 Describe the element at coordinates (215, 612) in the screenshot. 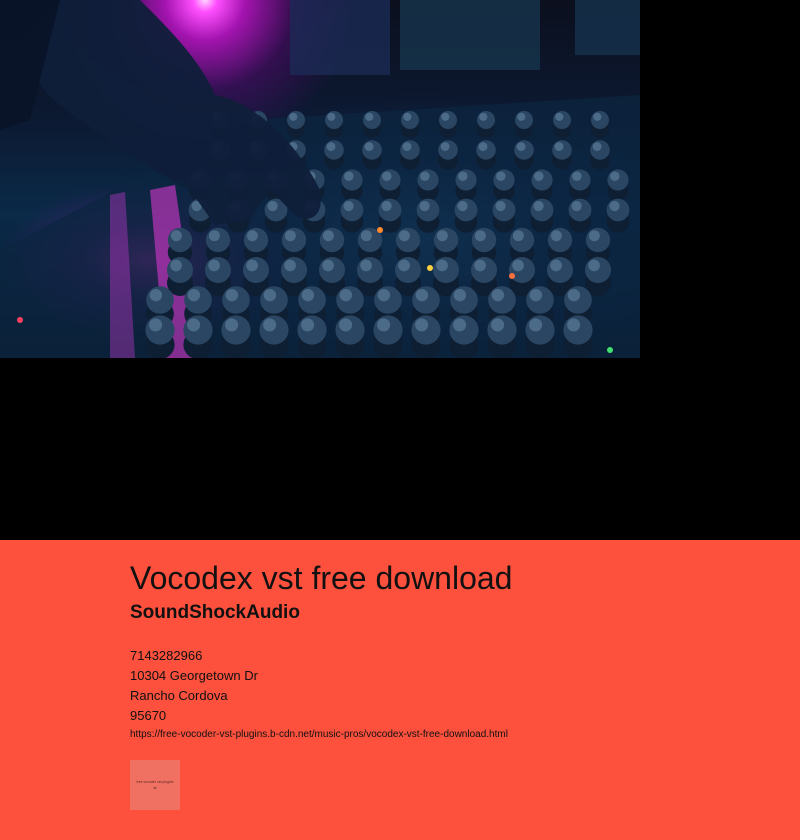

I see `business-name: SoundShockAudio` at that location.